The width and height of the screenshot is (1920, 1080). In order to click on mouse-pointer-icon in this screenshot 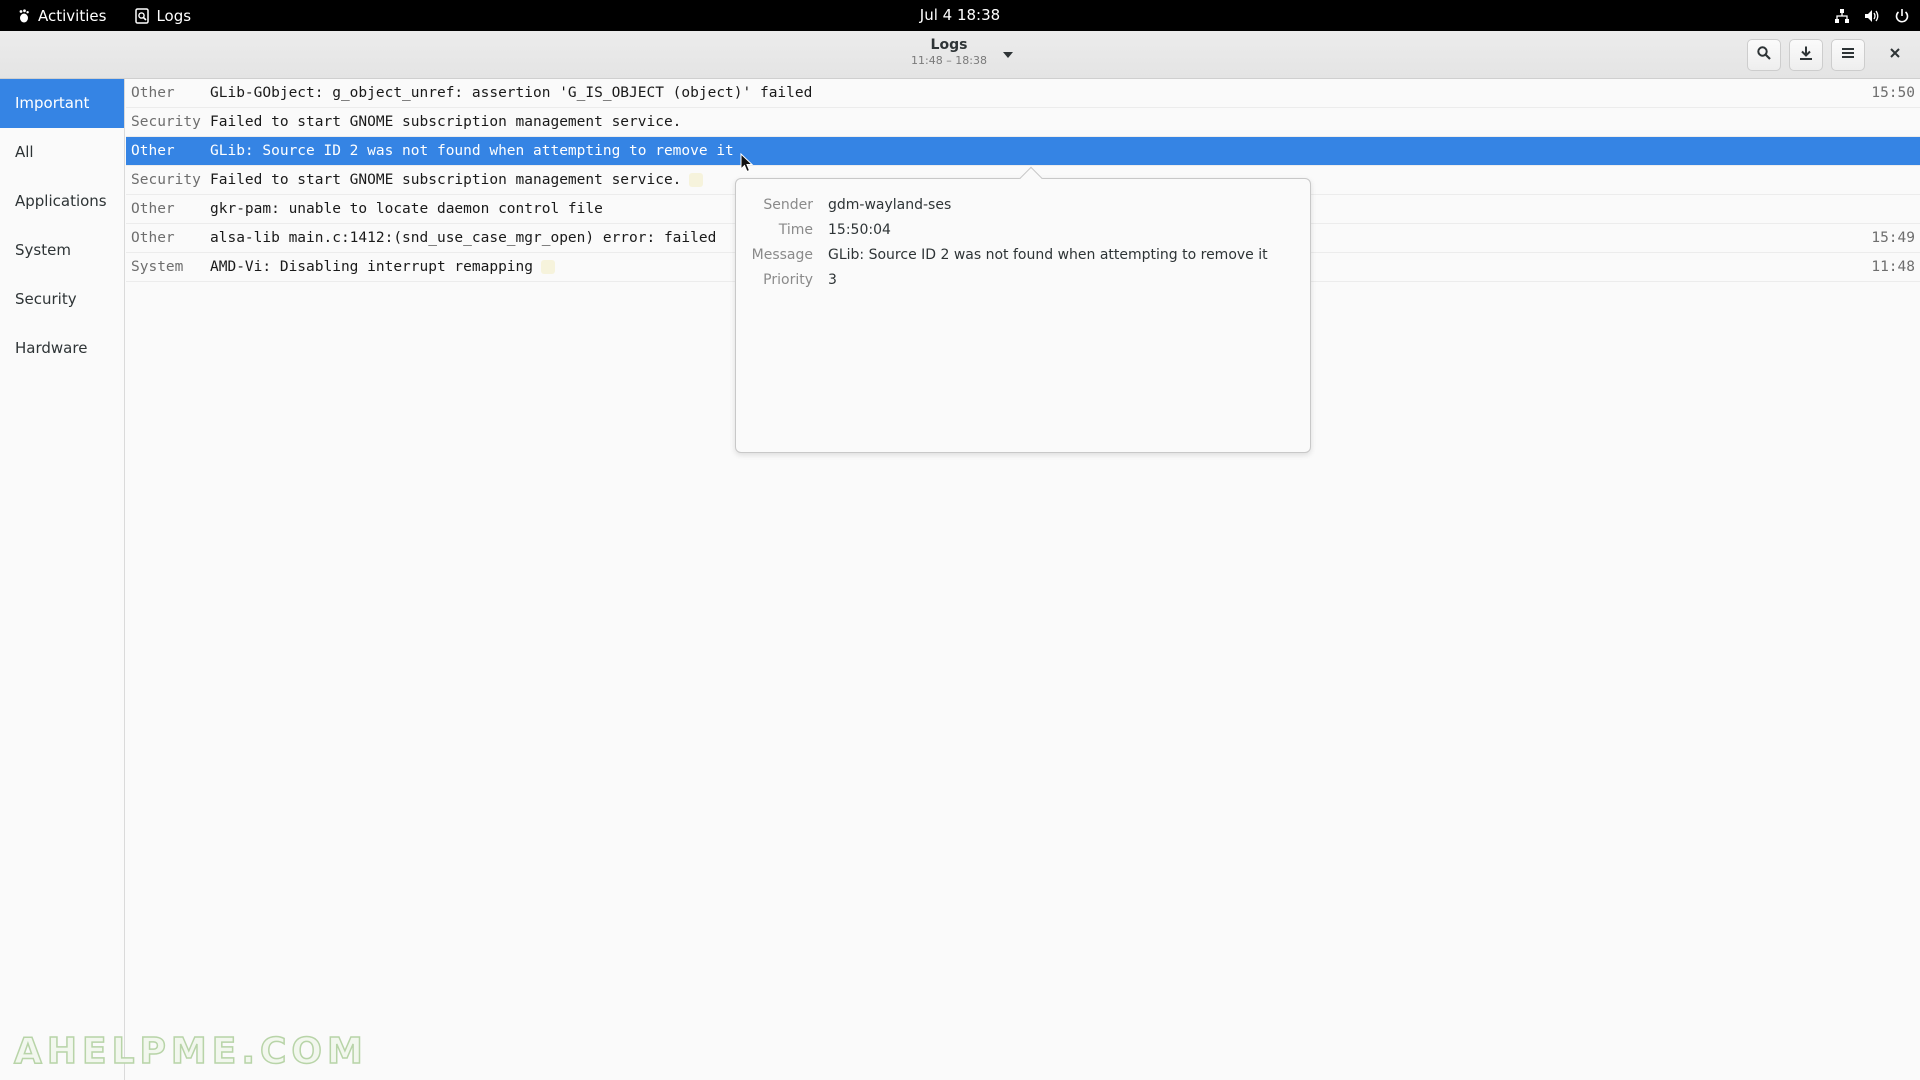, I will do `click(747, 165)`.